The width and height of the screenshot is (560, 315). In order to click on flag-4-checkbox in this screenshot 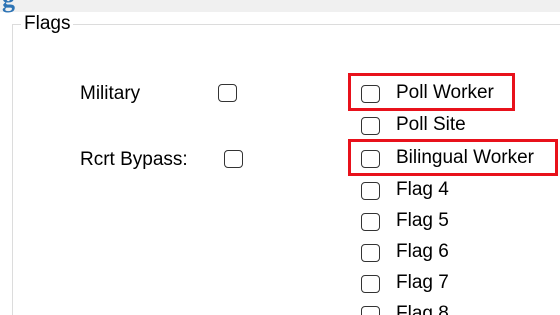, I will do `click(370, 191)`.